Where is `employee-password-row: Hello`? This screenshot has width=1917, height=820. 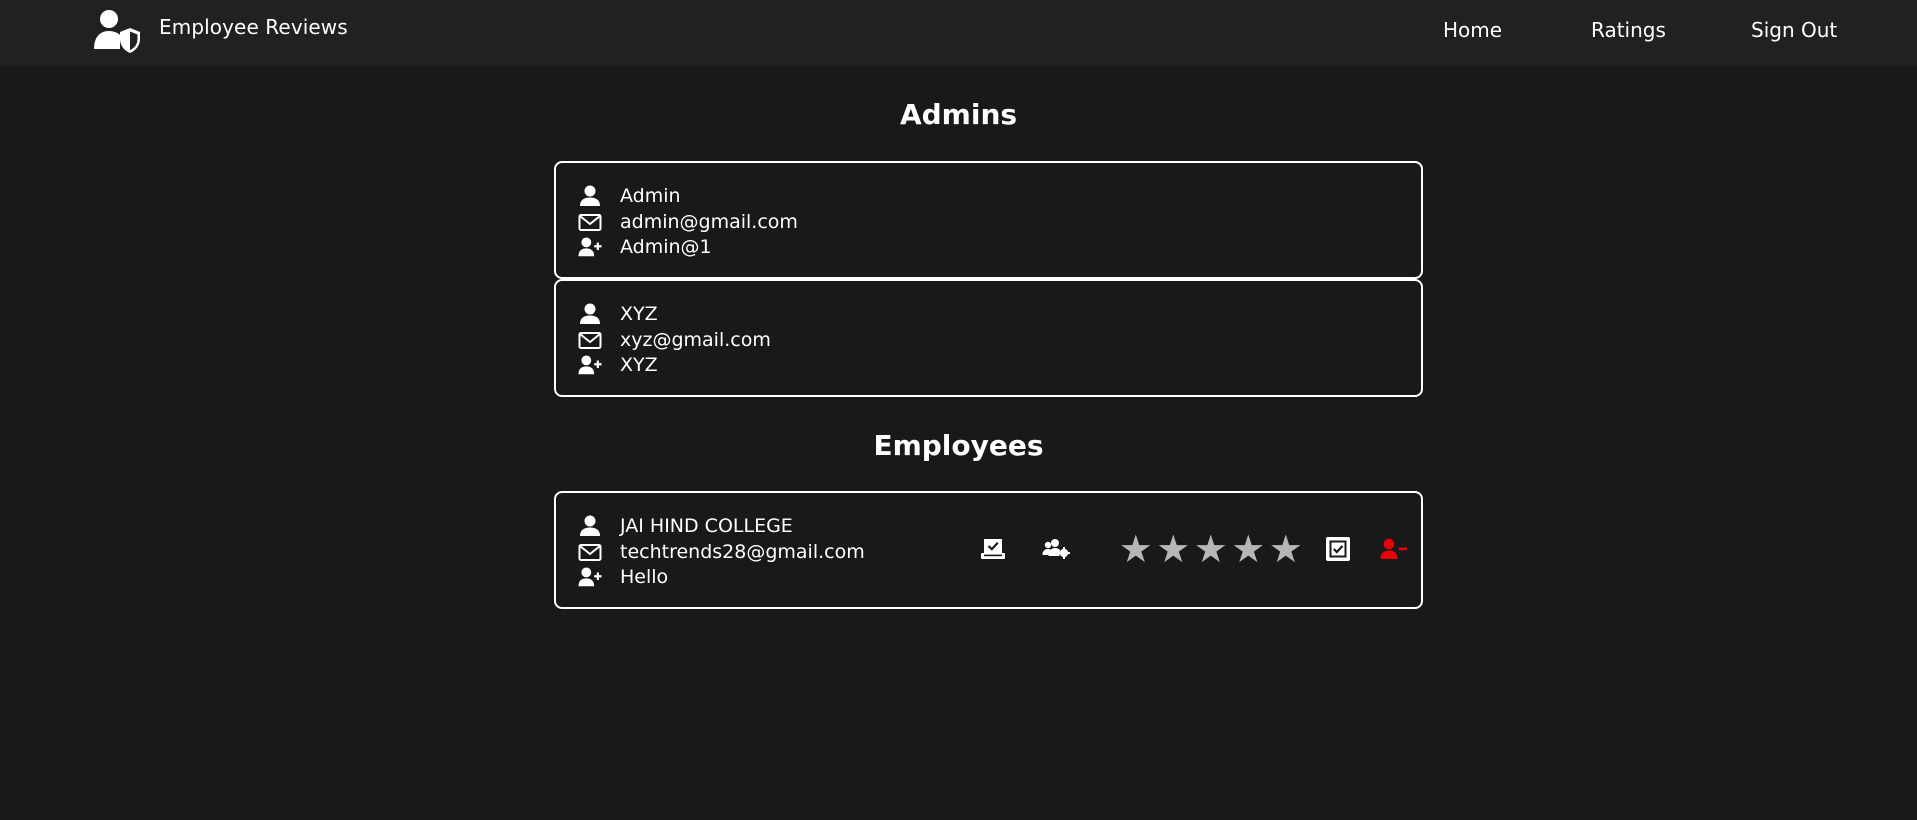 employee-password-row: Hello is located at coordinates (623, 577).